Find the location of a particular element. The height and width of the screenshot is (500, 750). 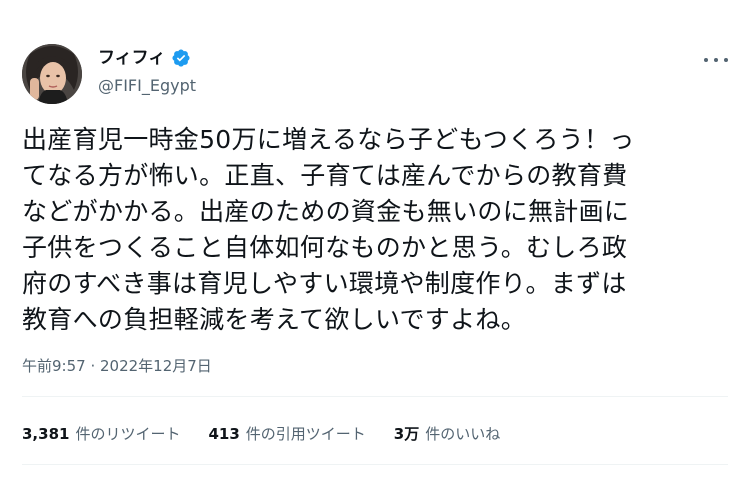

quotes-stat: 413 件の引用ツイート is located at coordinates (286, 434).